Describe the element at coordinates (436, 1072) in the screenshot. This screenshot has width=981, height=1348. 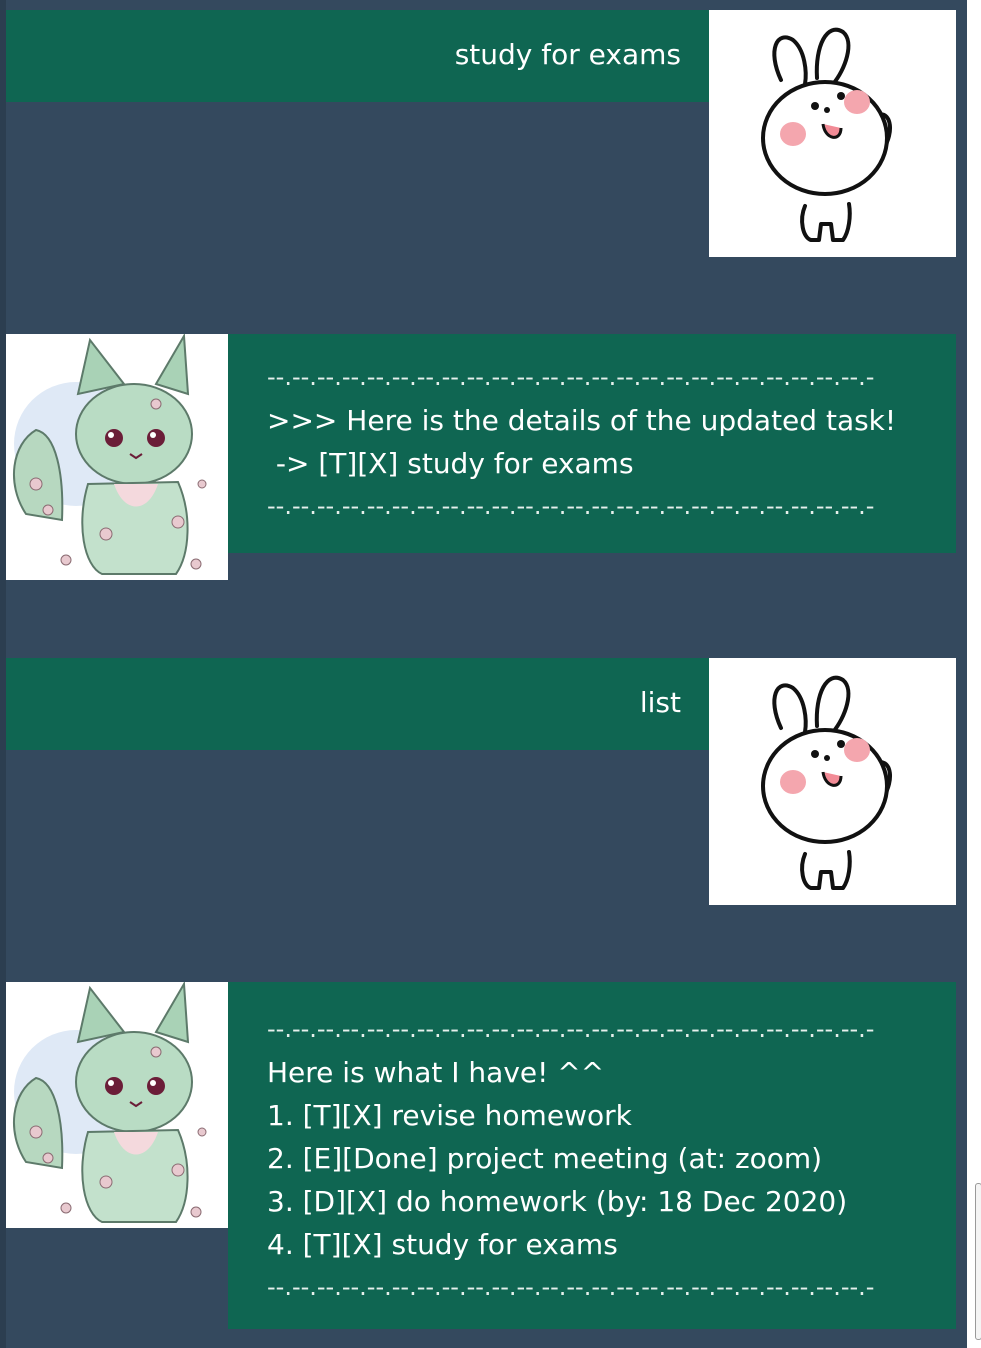
I see `reply-header: Here is what I have! ^^` at that location.